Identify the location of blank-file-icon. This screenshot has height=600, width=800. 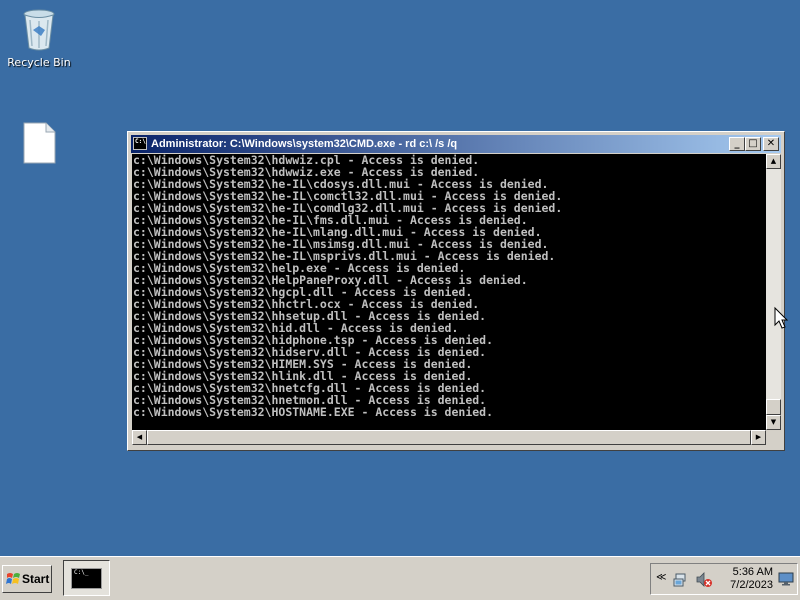
(39, 143).